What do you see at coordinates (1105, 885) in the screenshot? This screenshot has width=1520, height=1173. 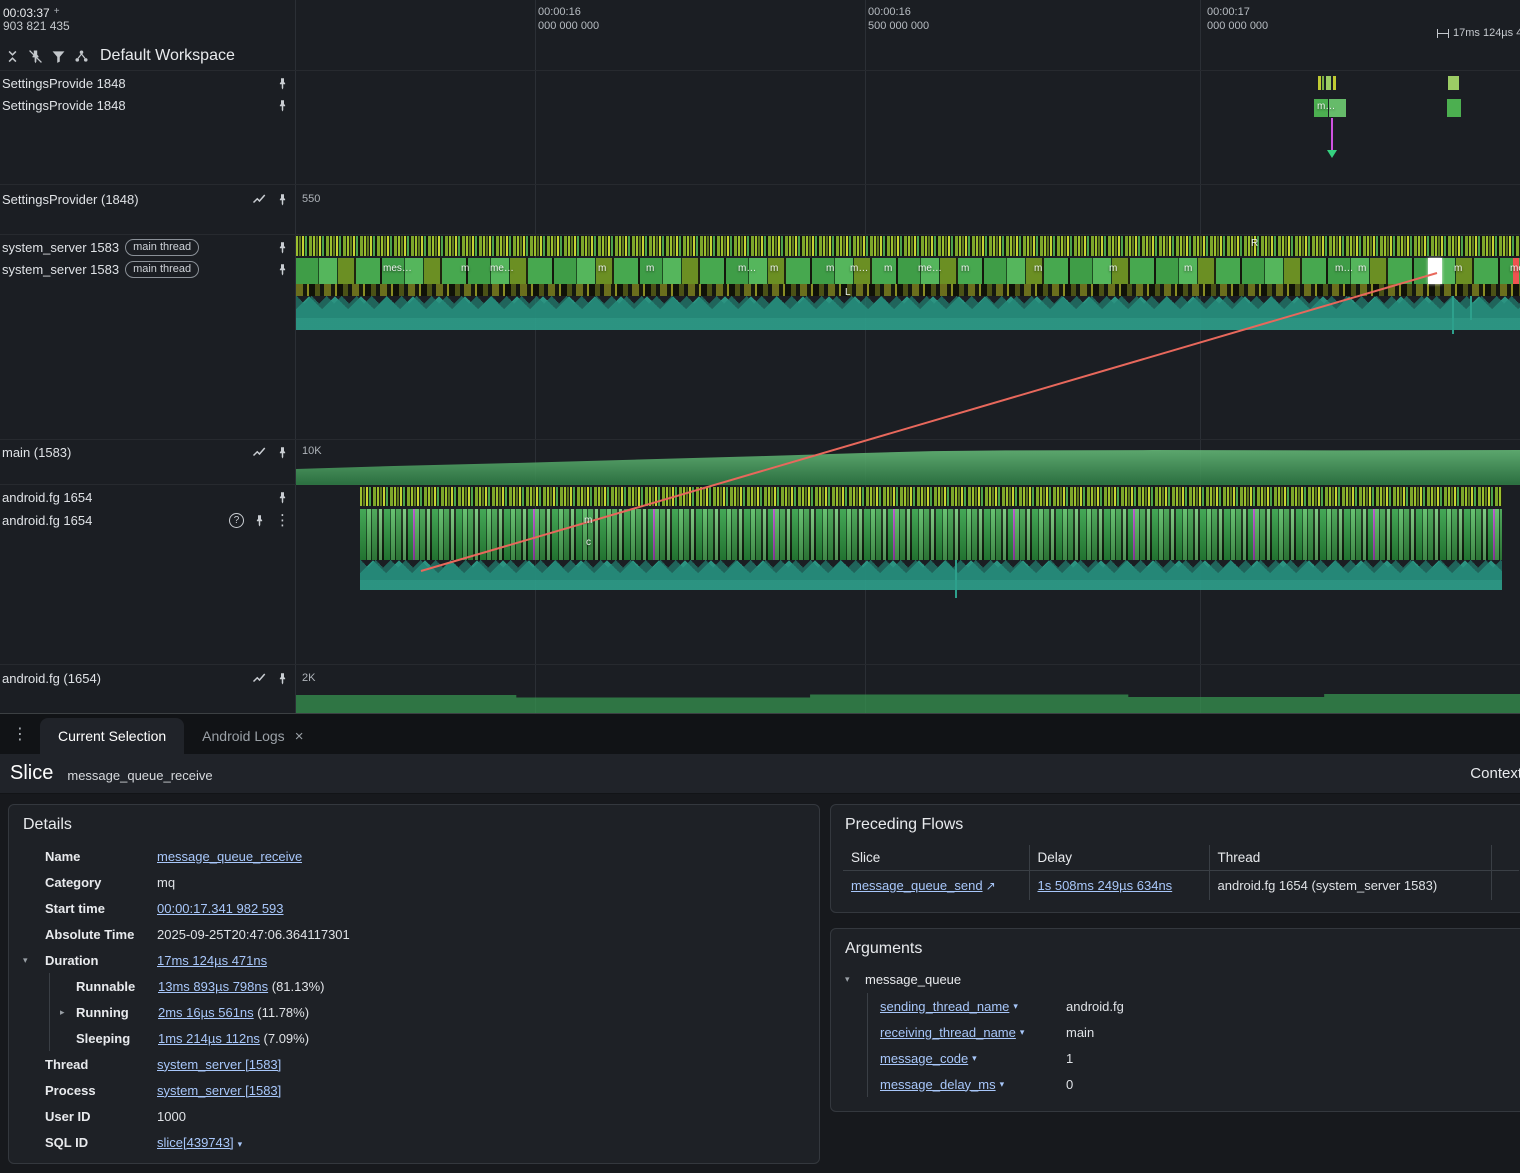 I see `flow-delay-link: 1s 508ms 249µs 634ns` at bounding box center [1105, 885].